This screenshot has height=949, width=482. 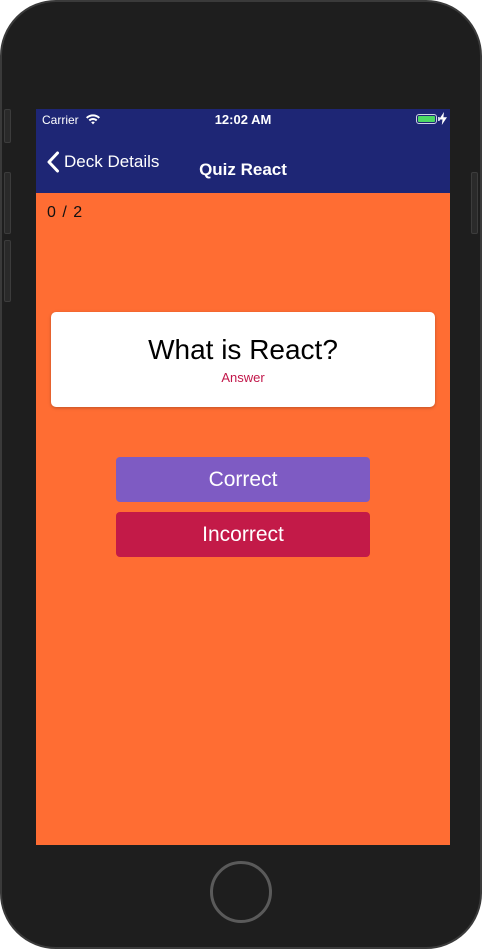 What do you see at coordinates (443, 118) in the screenshot?
I see `charging-bolt-icon` at bounding box center [443, 118].